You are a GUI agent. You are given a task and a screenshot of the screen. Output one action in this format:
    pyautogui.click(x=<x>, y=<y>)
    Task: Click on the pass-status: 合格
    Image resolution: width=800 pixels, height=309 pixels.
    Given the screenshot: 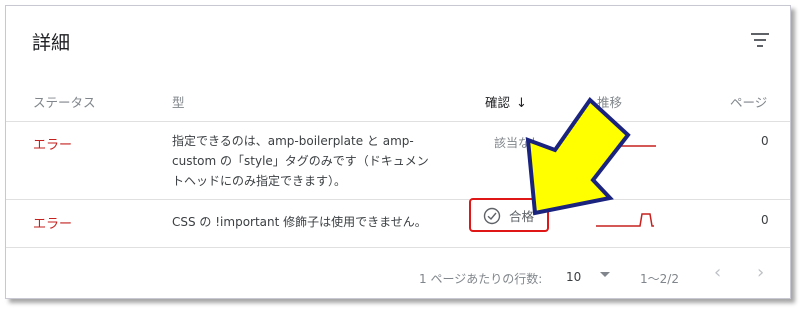 What is the action you would take?
    pyautogui.click(x=508, y=215)
    